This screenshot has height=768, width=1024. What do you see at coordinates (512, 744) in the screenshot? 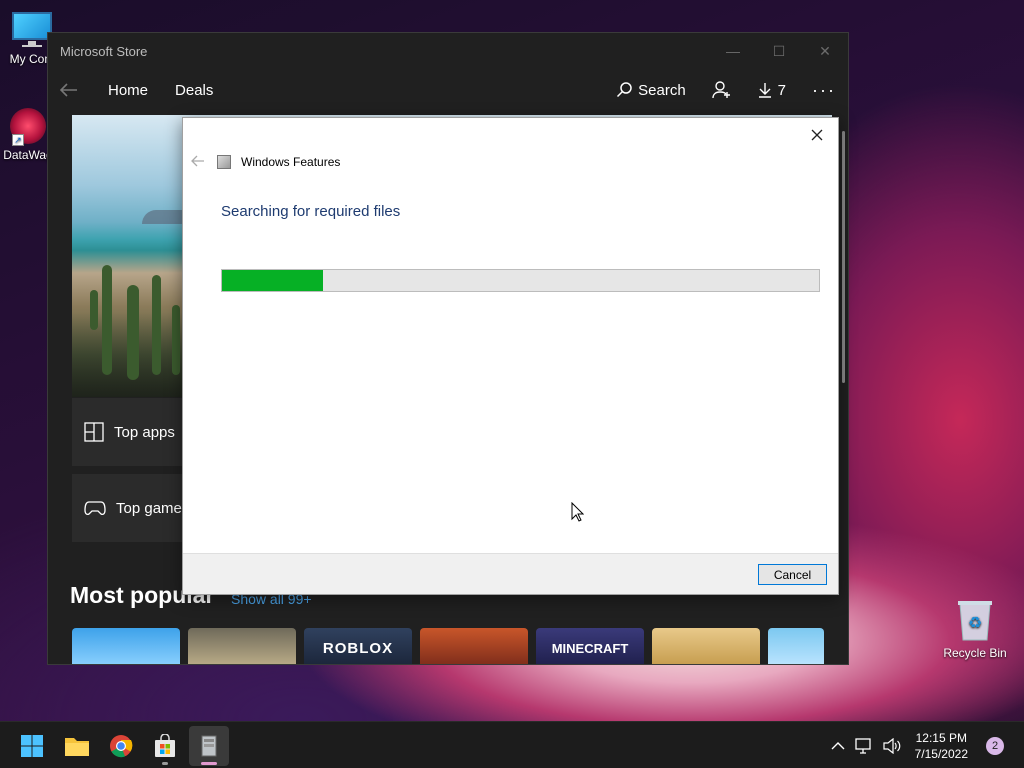
I see `taskbar: 12:15 PM 7/15/2022 2` at bounding box center [512, 744].